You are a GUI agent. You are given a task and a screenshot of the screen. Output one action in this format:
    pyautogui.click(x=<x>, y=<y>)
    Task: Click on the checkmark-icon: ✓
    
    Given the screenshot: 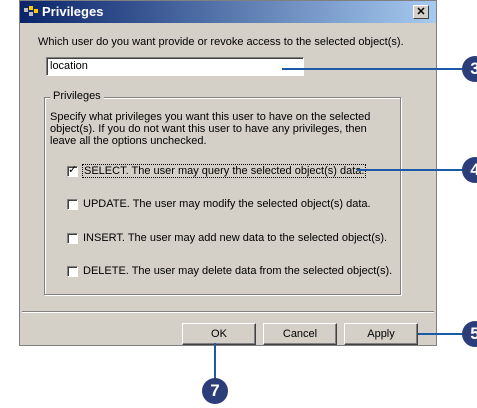 What is the action you would take?
    pyautogui.click(x=73, y=169)
    